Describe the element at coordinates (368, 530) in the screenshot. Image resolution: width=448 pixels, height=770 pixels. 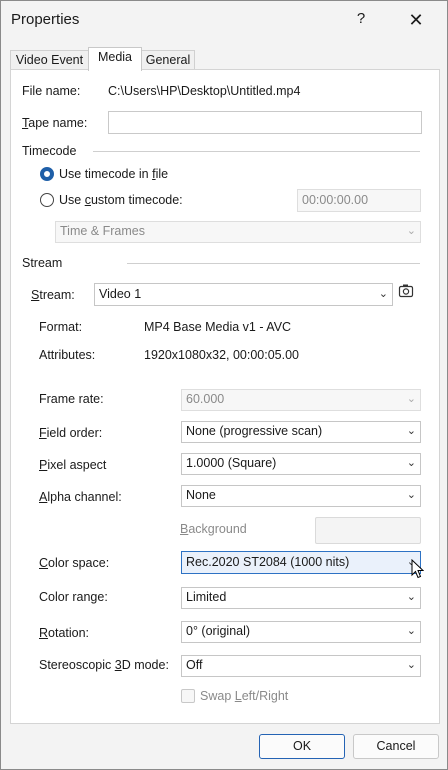
I see `background-color-button` at that location.